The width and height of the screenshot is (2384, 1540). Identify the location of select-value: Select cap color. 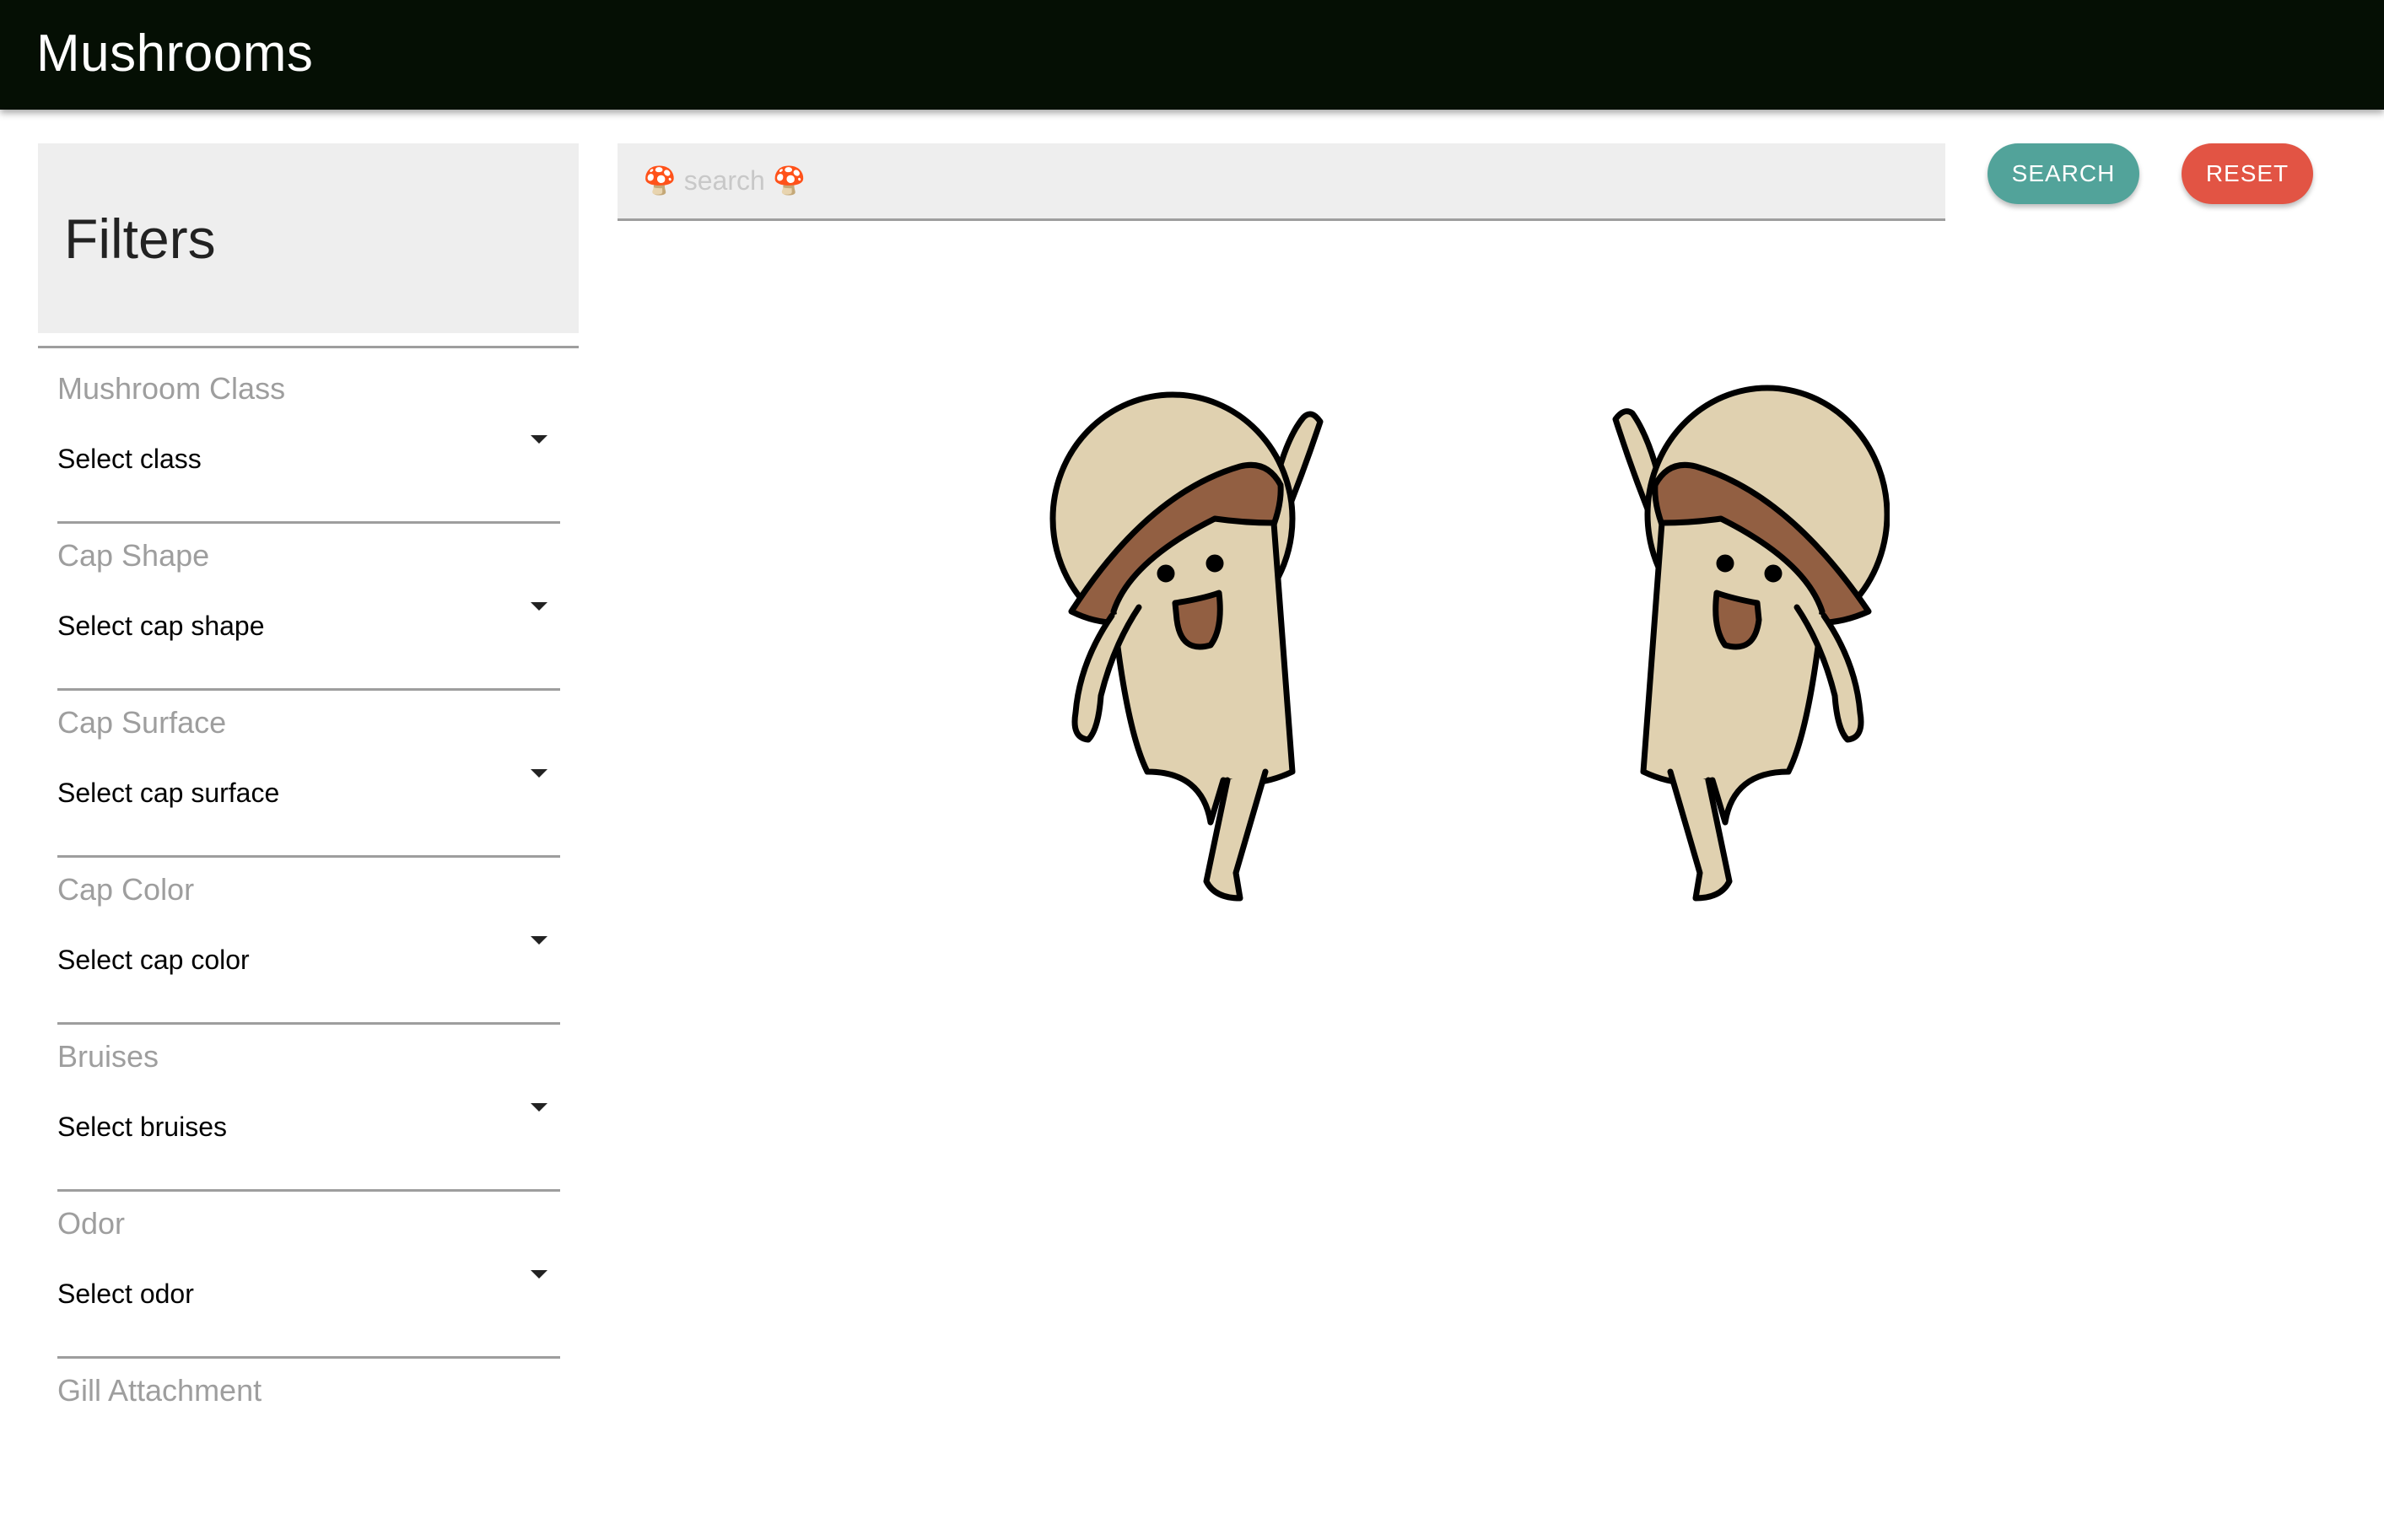
(153, 960).